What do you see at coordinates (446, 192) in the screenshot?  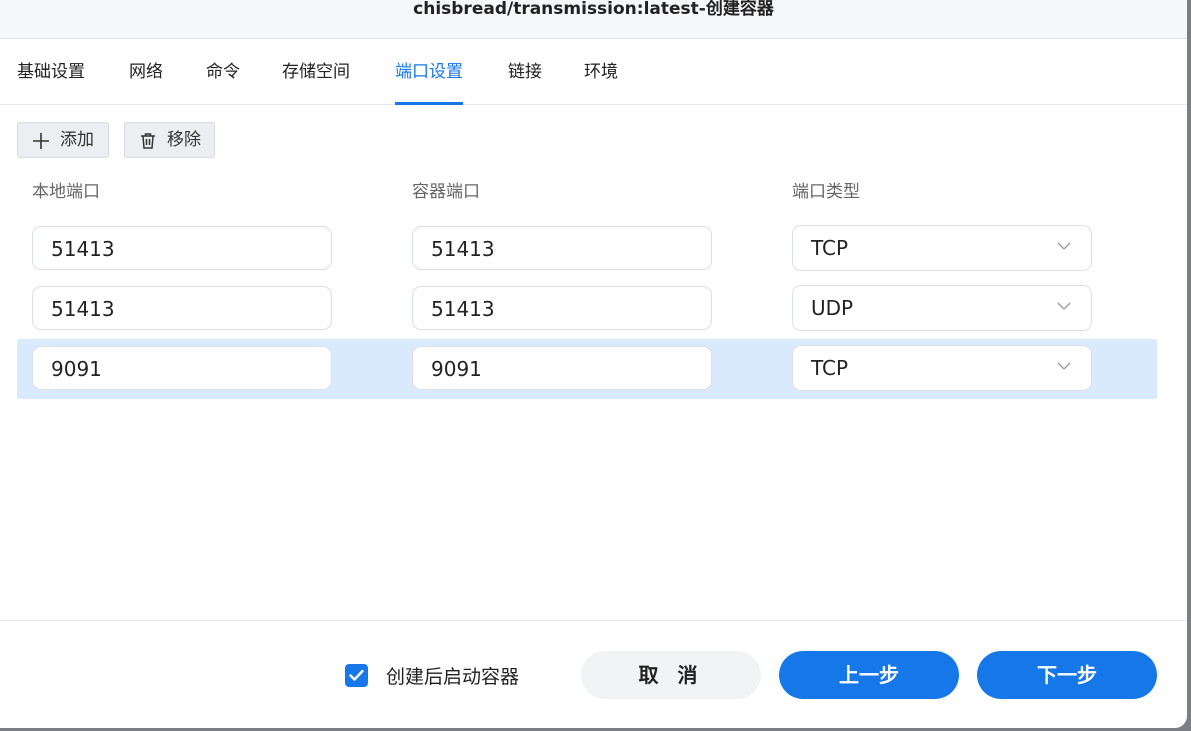 I see `header-container-port: 容器端口` at bounding box center [446, 192].